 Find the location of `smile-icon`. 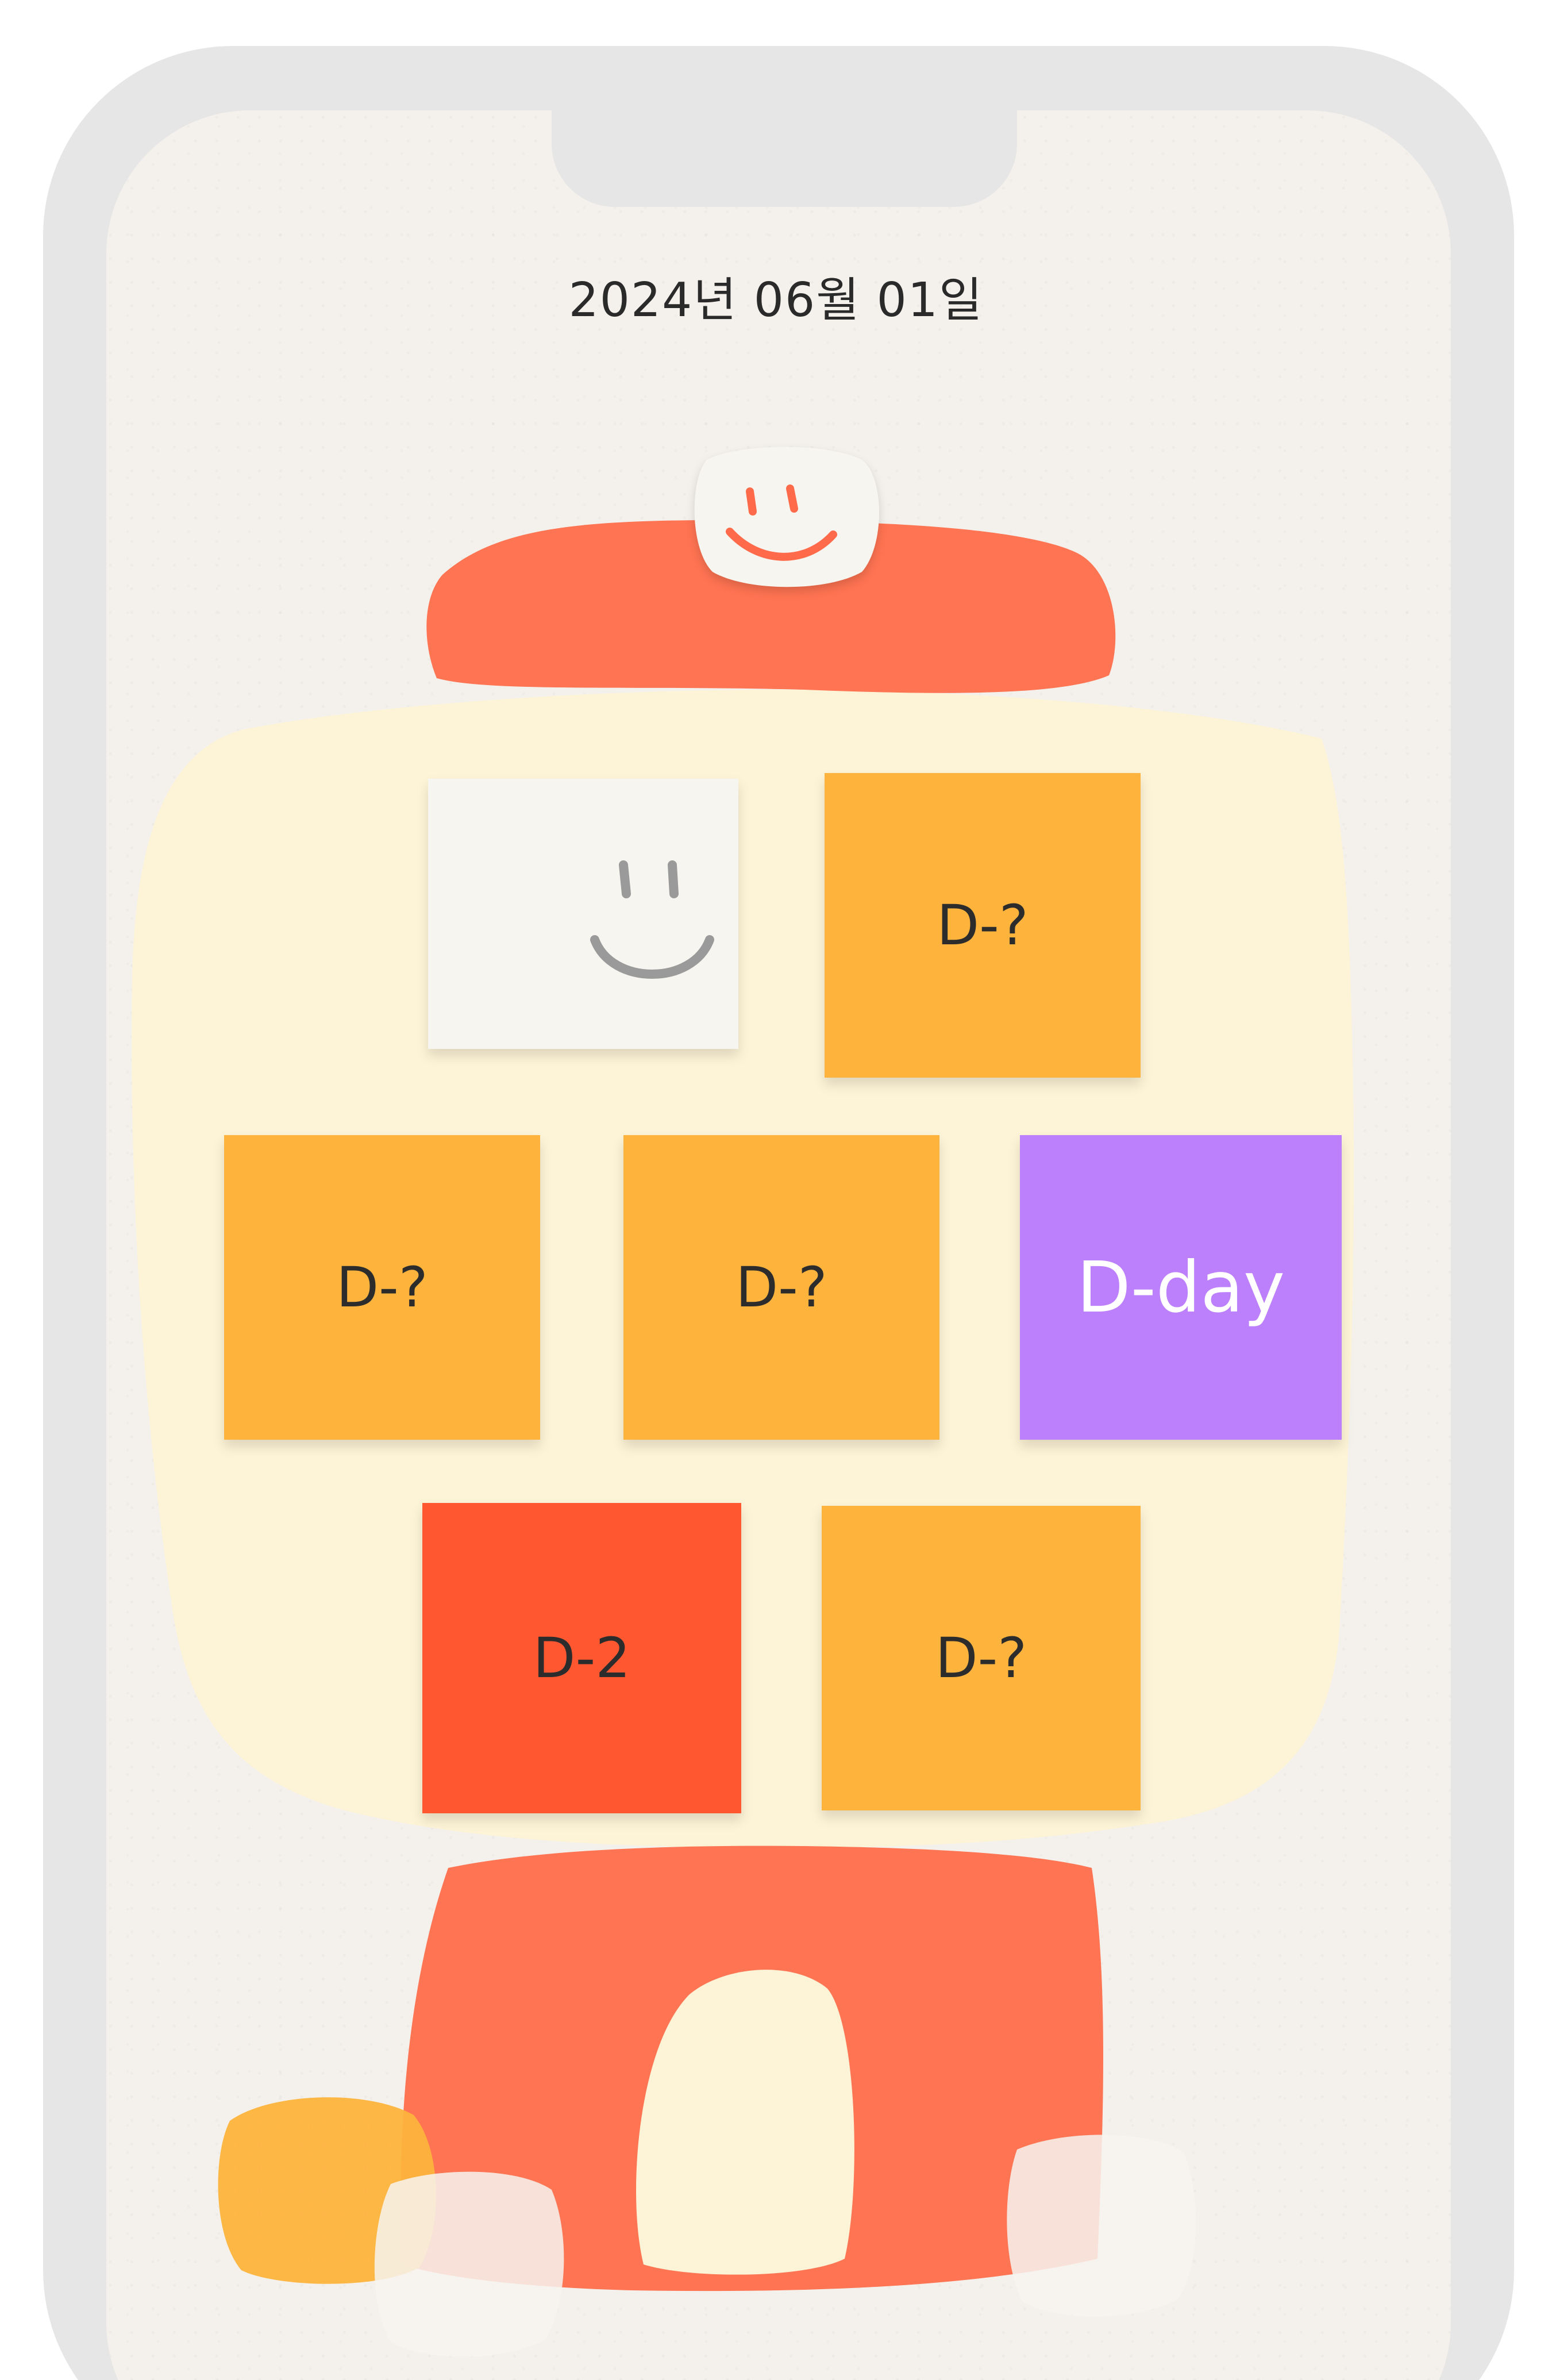

smile-icon is located at coordinates (786, 517).